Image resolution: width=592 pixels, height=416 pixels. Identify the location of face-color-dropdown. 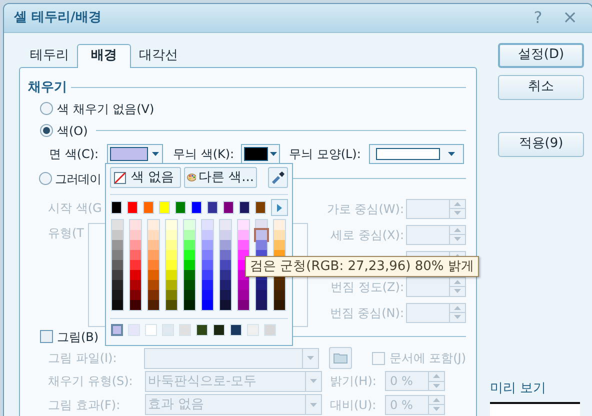
(135, 154).